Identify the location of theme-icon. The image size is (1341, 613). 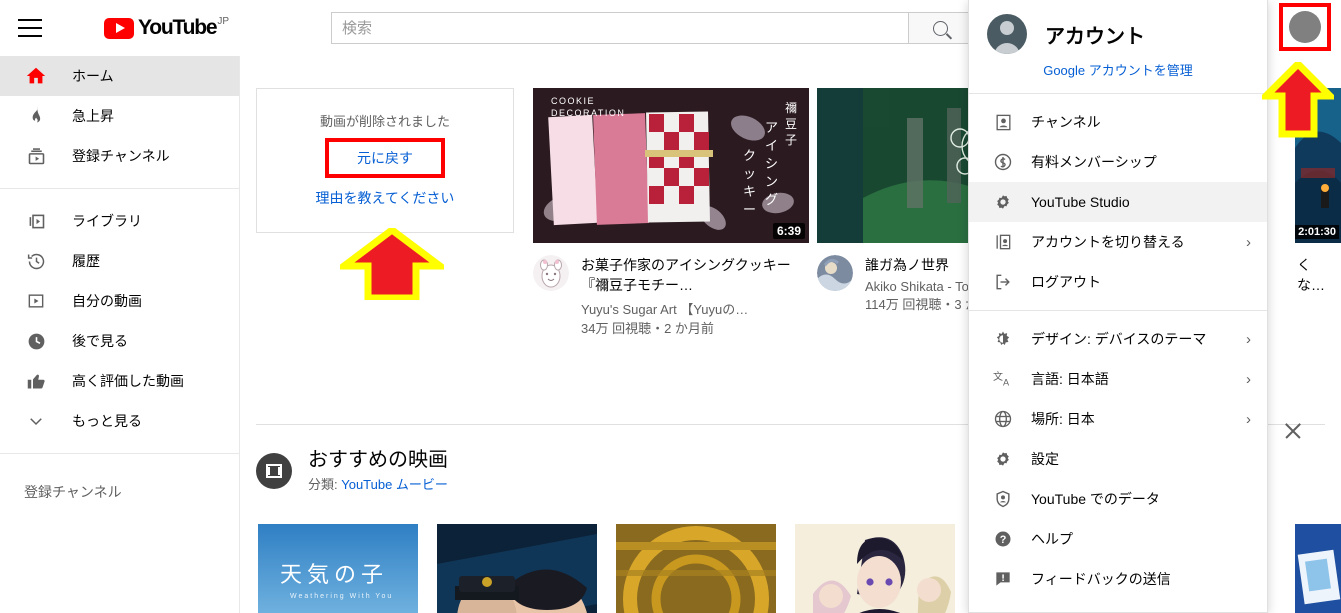
(1003, 339).